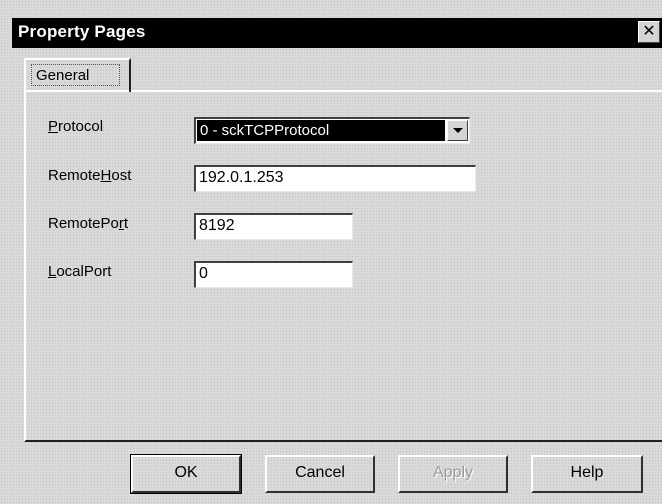 This screenshot has width=662, height=504. I want to click on cancel-button: Cancel, so click(320, 474).